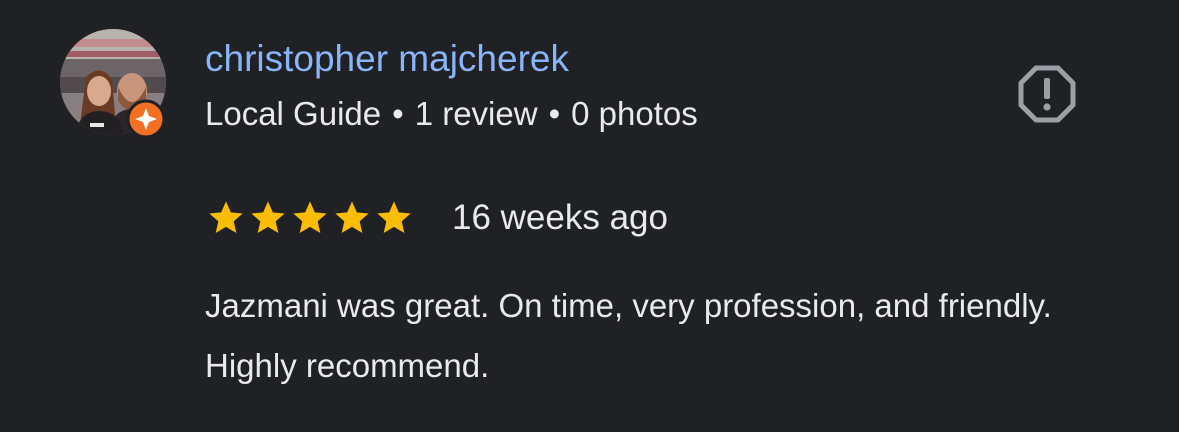 This screenshot has width=1179, height=432. I want to click on star-rating, so click(310, 218).